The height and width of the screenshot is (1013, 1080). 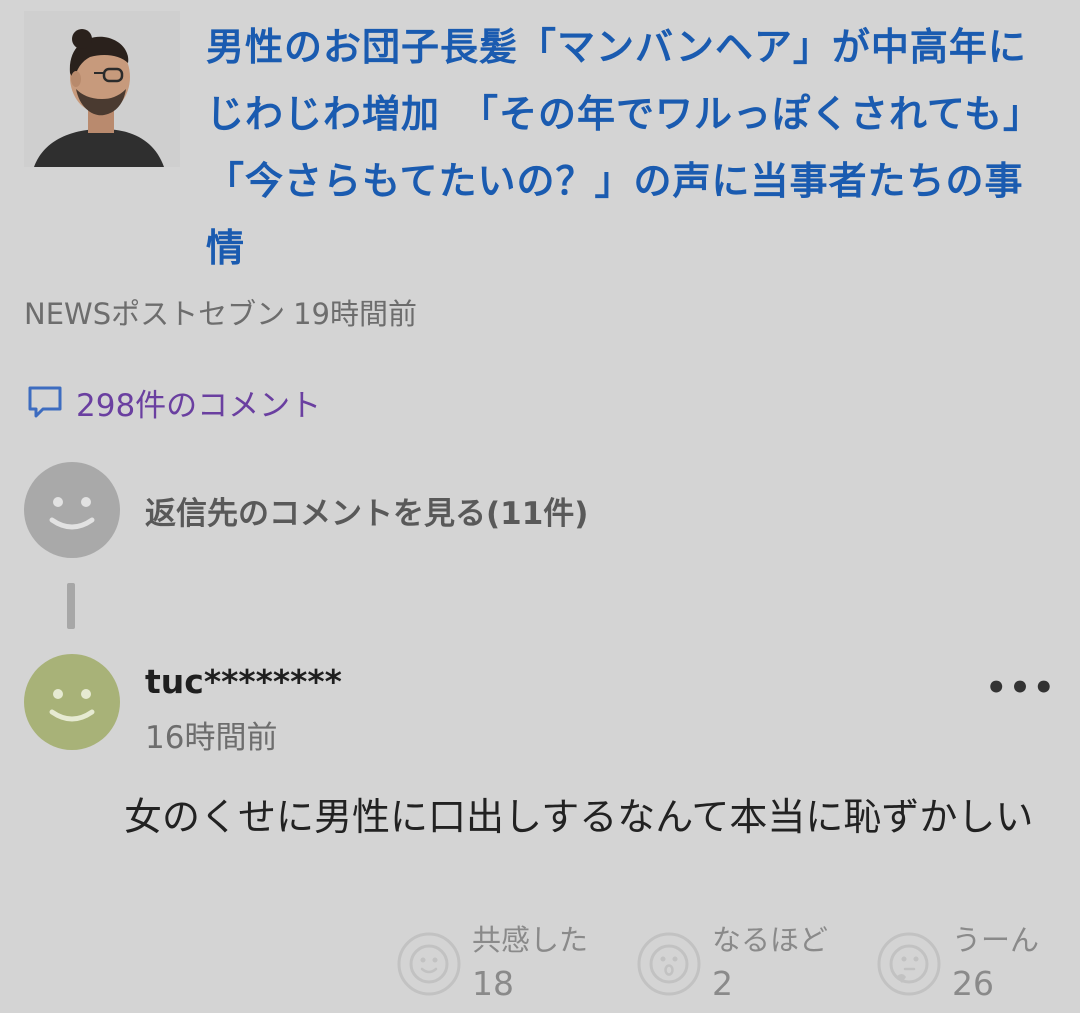 I want to click on article-meta: NEWSポストセブン 19時間前, so click(x=220, y=314).